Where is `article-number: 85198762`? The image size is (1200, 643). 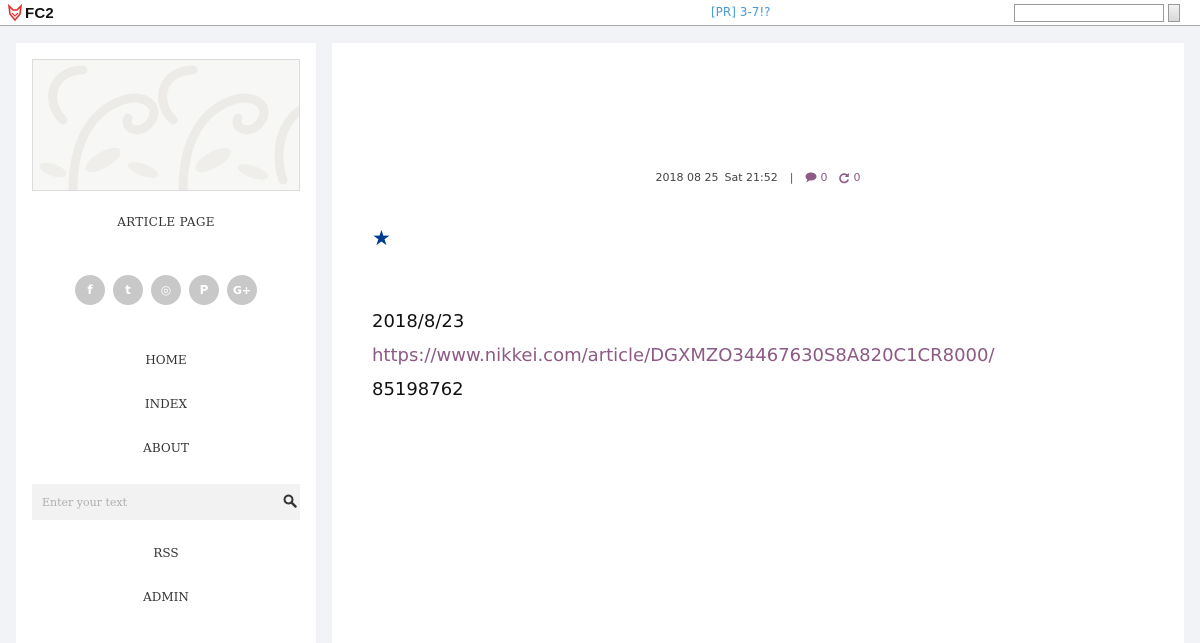 article-number: 85198762 is located at coordinates (418, 389).